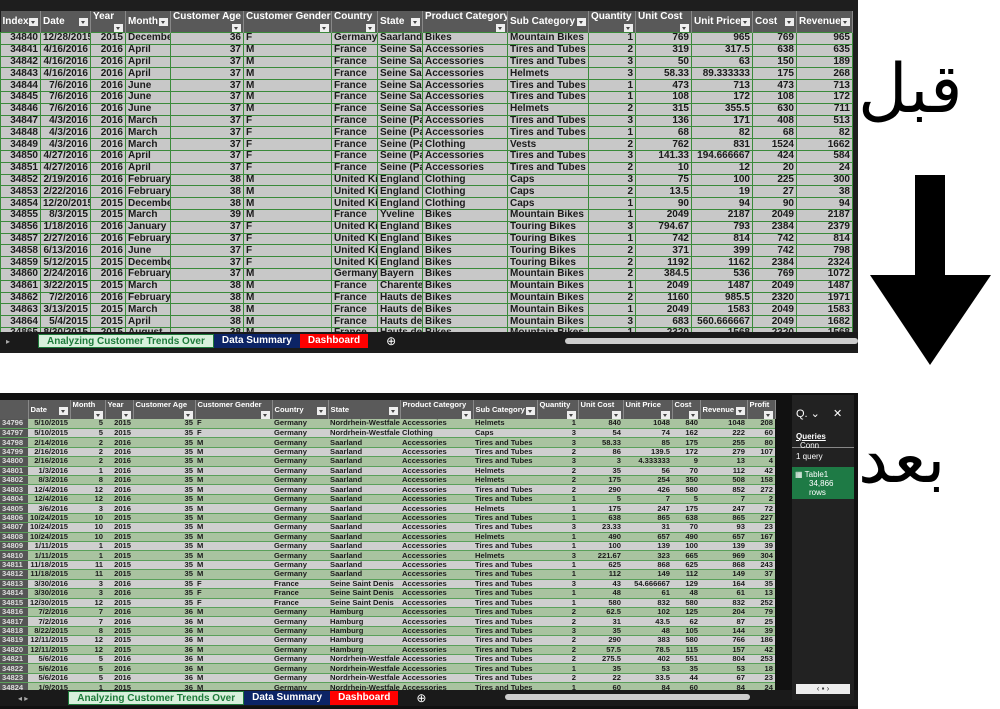 This screenshot has height=709, width=1000. Describe the element at coordinates (723, 546) in the screenshot. I see `table-cell: 139` at that location.